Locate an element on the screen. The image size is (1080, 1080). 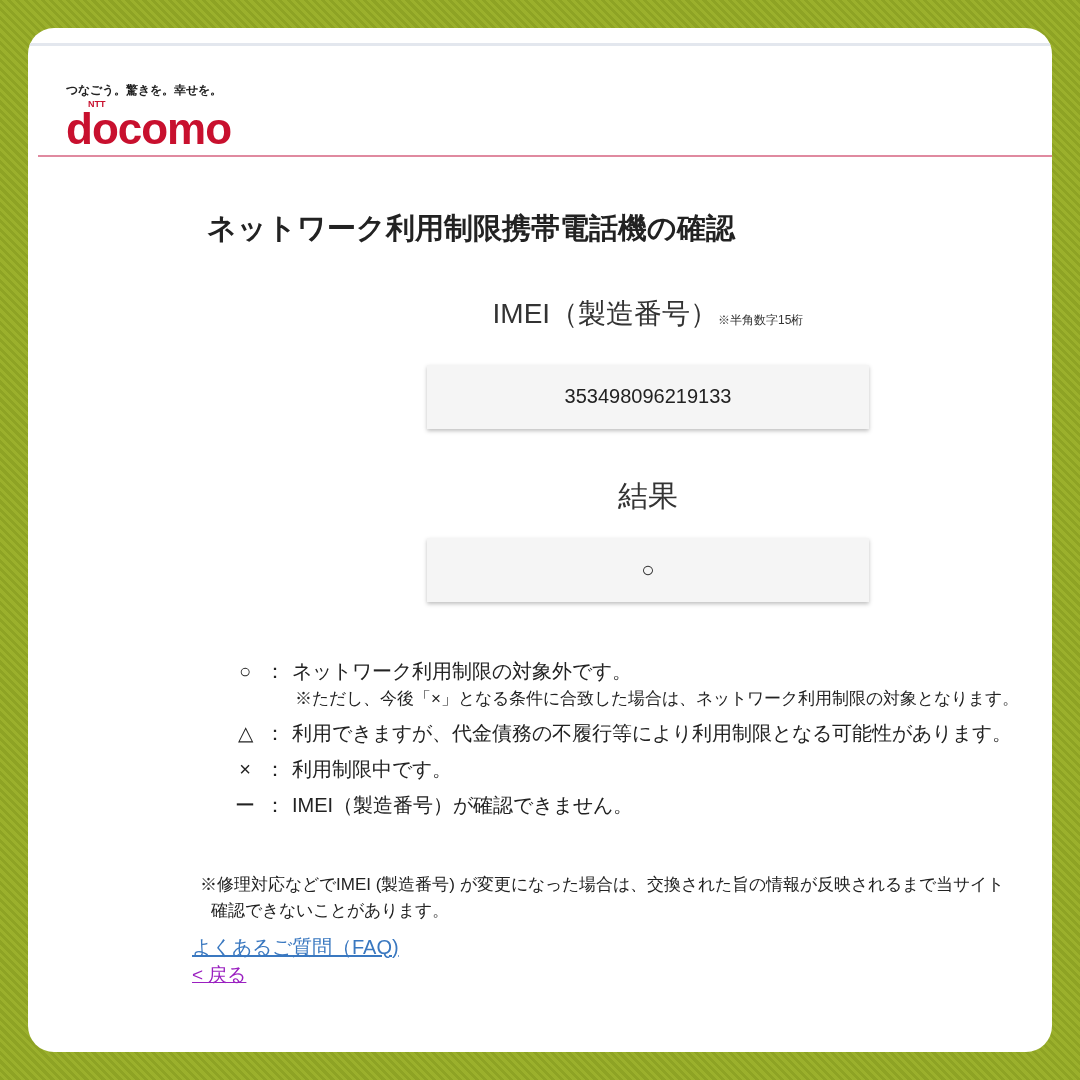
imei-note: ※半角数字15桁 is located at coordinates (761, 320).